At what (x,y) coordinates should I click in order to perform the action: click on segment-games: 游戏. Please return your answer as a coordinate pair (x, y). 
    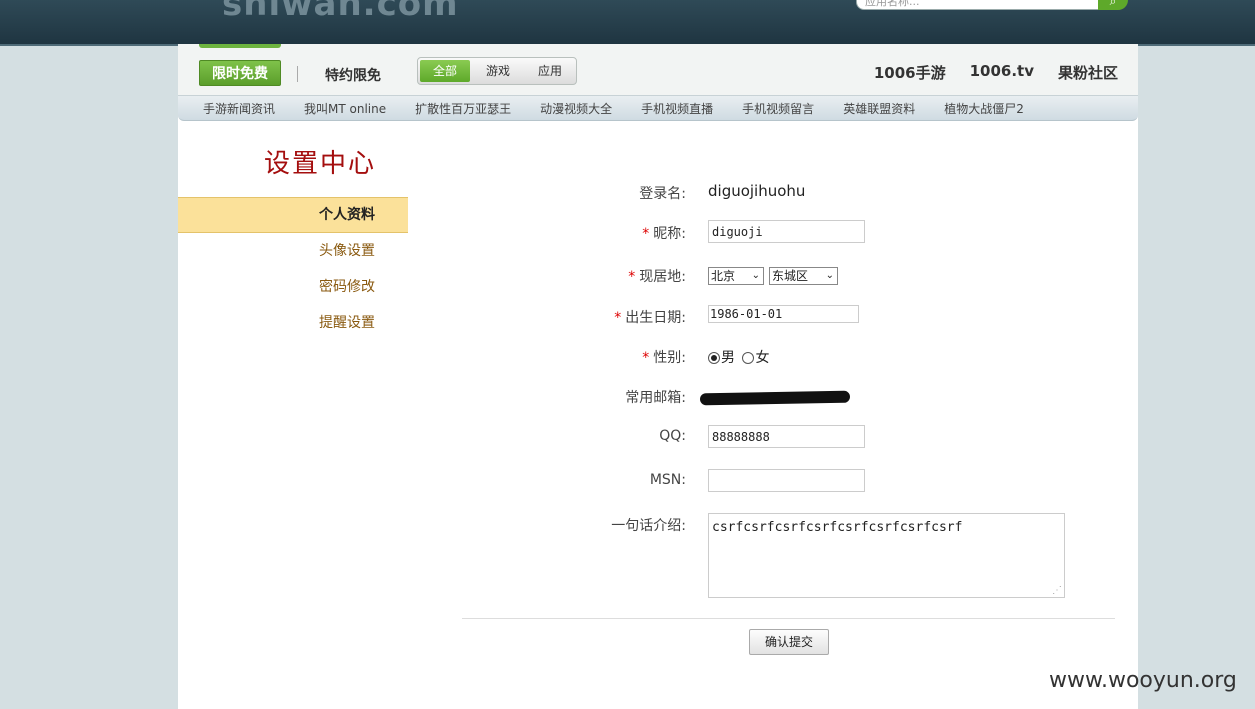
    Looking at the image, I should click on (498, 71).